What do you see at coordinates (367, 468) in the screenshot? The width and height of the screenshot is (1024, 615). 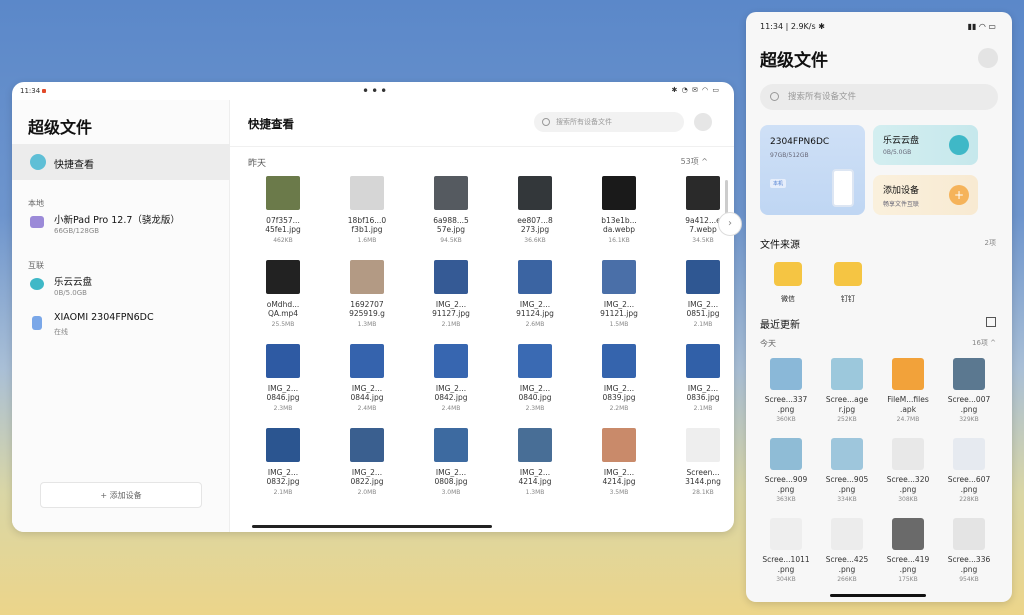 I see `file-tile: IMG_2... 0822.jpg 2.0MB` at bounding box center [367, 468].